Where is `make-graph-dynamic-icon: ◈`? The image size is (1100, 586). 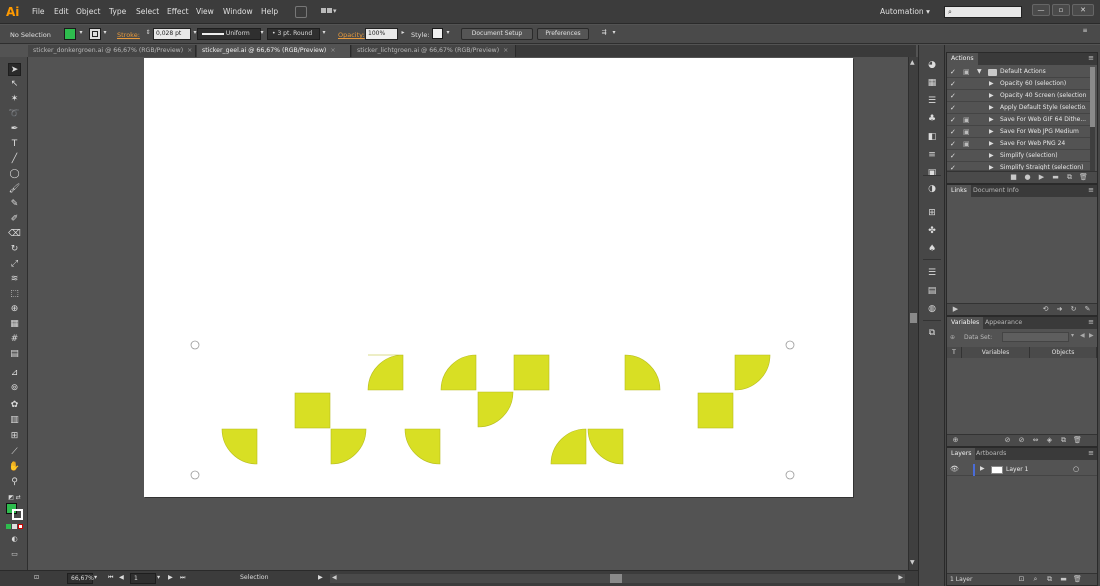
make-graph-dynamic-icon: ◈ is located at coordinates (1049, 440).